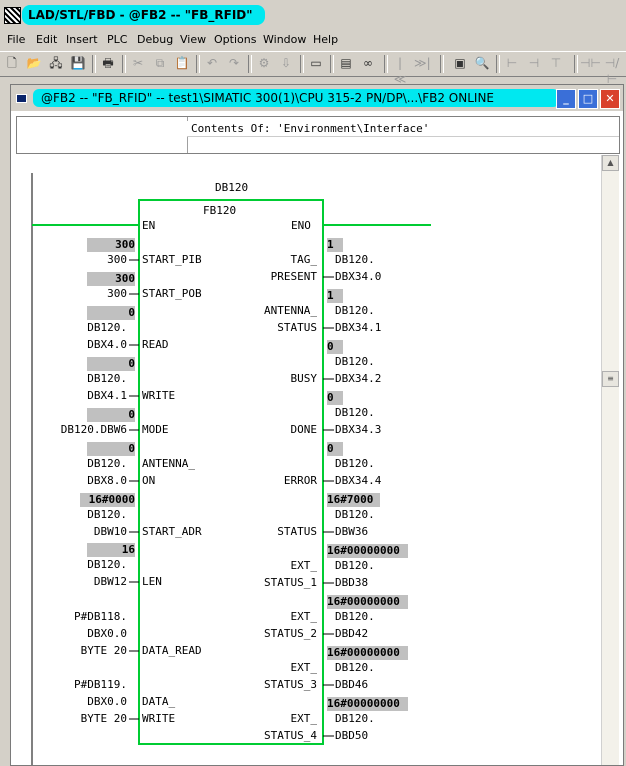  What do you see at coordinates (21, 98) in the screenshot?
I see `window-icon` at bounding box center [21, 98].